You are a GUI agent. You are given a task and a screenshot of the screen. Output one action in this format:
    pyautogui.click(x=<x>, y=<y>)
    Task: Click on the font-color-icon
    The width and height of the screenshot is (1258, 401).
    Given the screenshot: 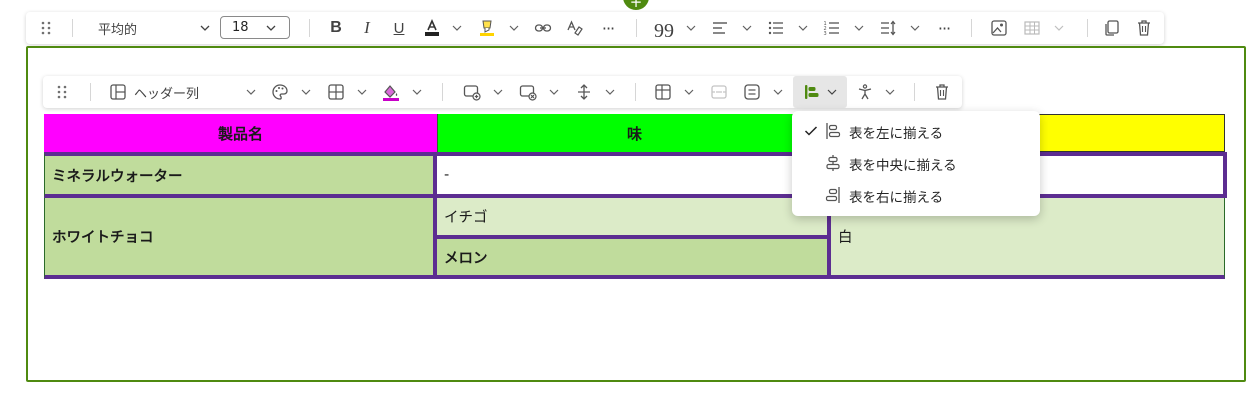 What is the action you would take?
    pyautogui.click(x=432, y=27)
    